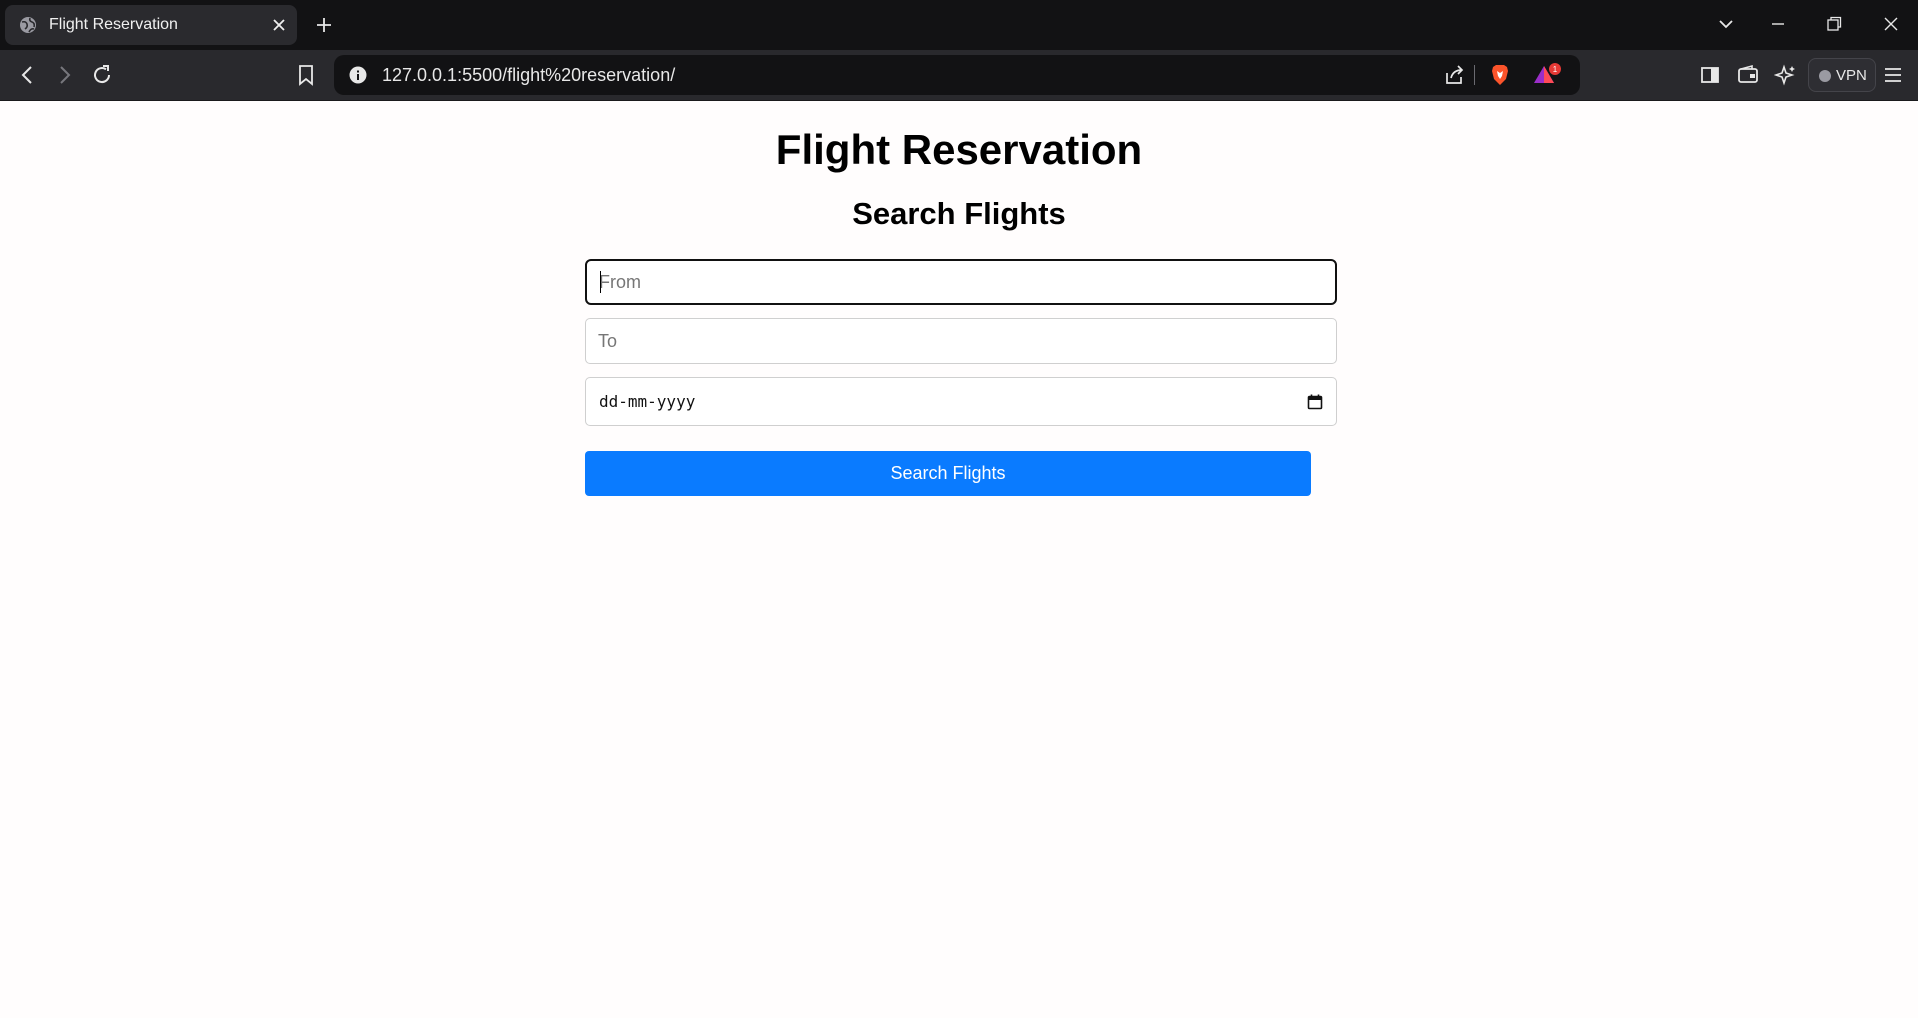  I want to click on date-placeholder: dd-mm-yyyy, so click(647, 401).